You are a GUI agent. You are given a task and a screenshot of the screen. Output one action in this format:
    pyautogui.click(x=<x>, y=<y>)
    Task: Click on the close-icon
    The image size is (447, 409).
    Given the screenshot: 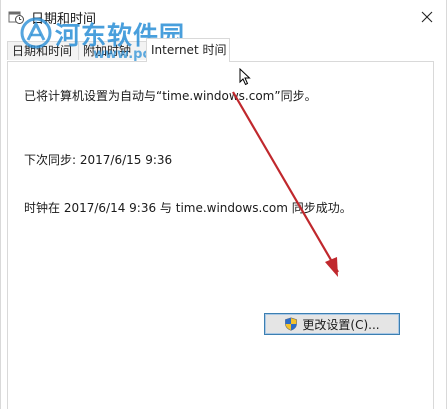 What is the action you would take?
    pyautogui.click(x=427, y=17)
    